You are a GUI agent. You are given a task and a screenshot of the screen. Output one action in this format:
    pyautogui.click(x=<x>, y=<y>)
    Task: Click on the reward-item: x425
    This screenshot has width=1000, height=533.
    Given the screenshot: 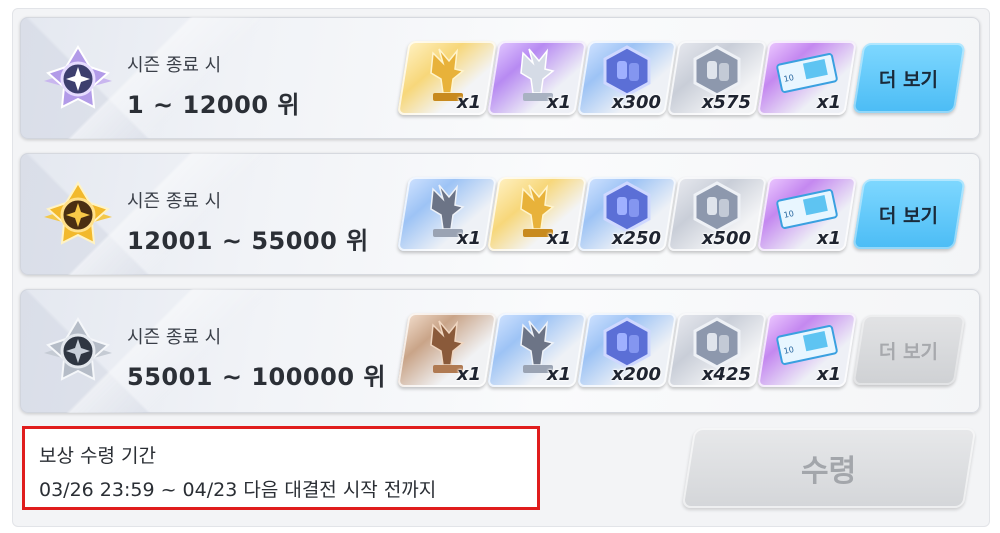 What is the action you would take?
    pyautogui.click(x=717, y=350)
    